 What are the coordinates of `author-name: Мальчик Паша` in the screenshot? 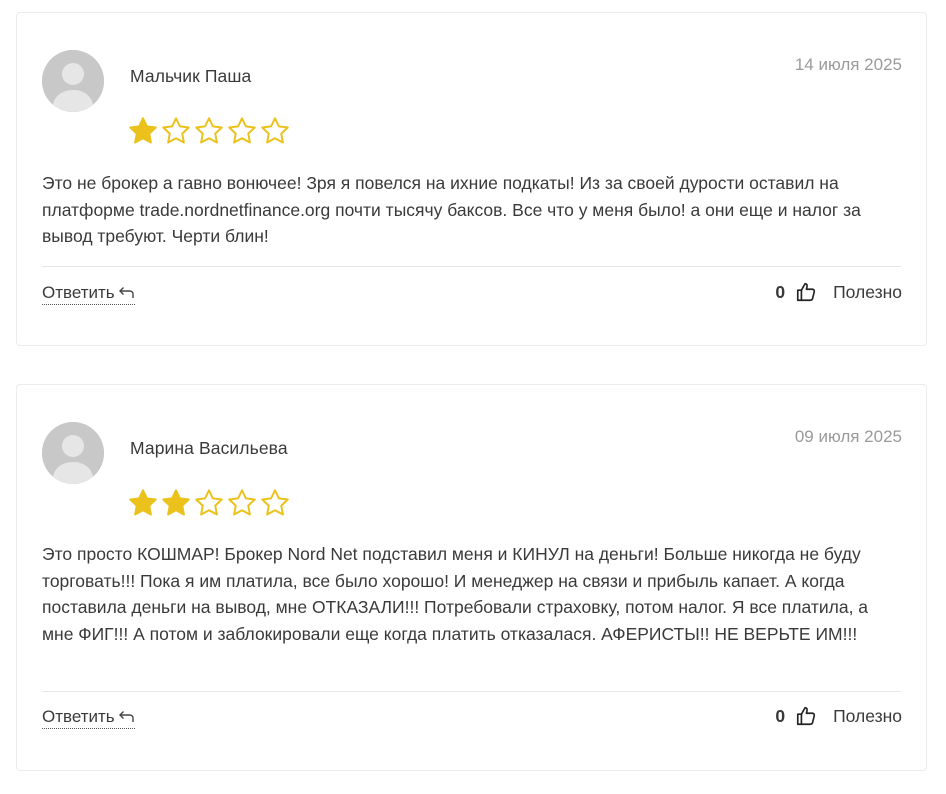 It's located at (191, 76).